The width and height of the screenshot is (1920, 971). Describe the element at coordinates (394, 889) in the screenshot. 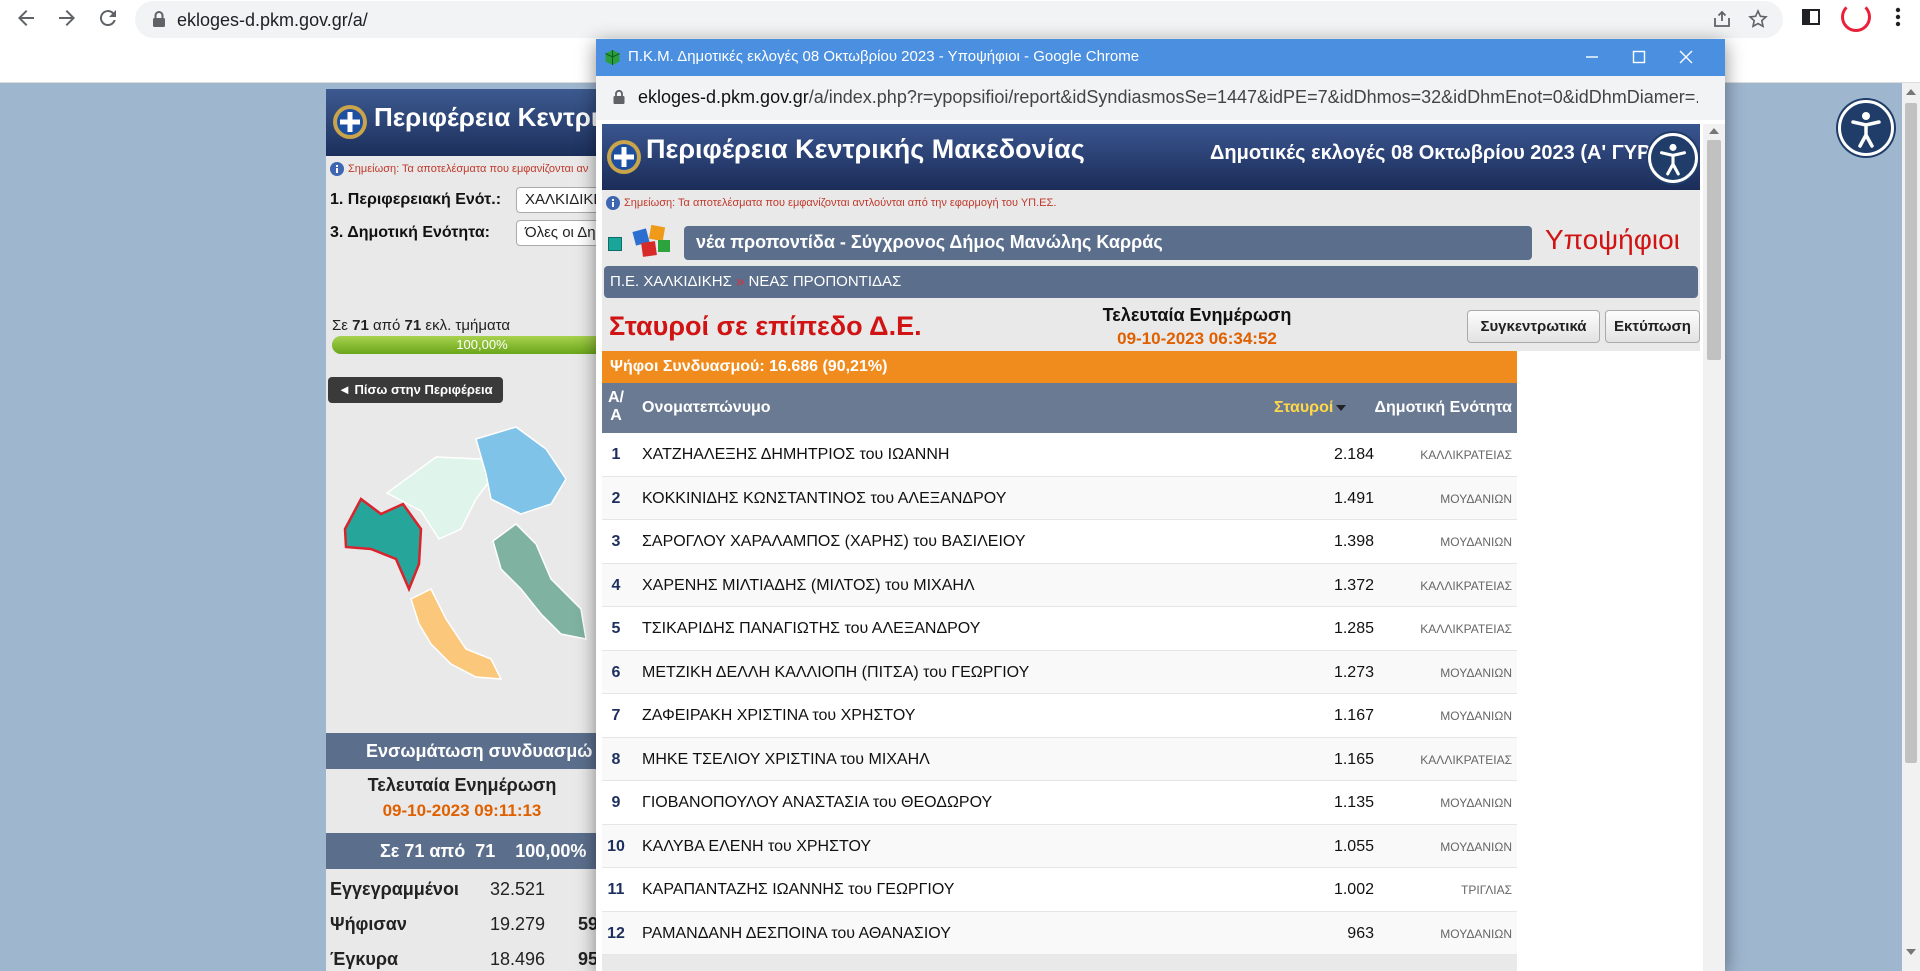

I see `stat-label: Εγγεγραμμένοι` at that location.